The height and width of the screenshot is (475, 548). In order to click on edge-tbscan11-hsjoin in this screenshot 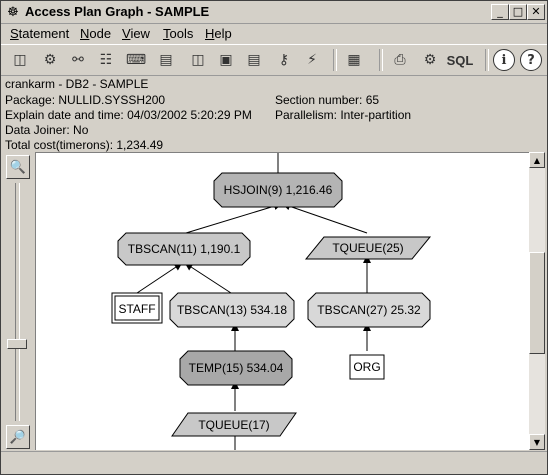, I will do `click(233, 218)`.